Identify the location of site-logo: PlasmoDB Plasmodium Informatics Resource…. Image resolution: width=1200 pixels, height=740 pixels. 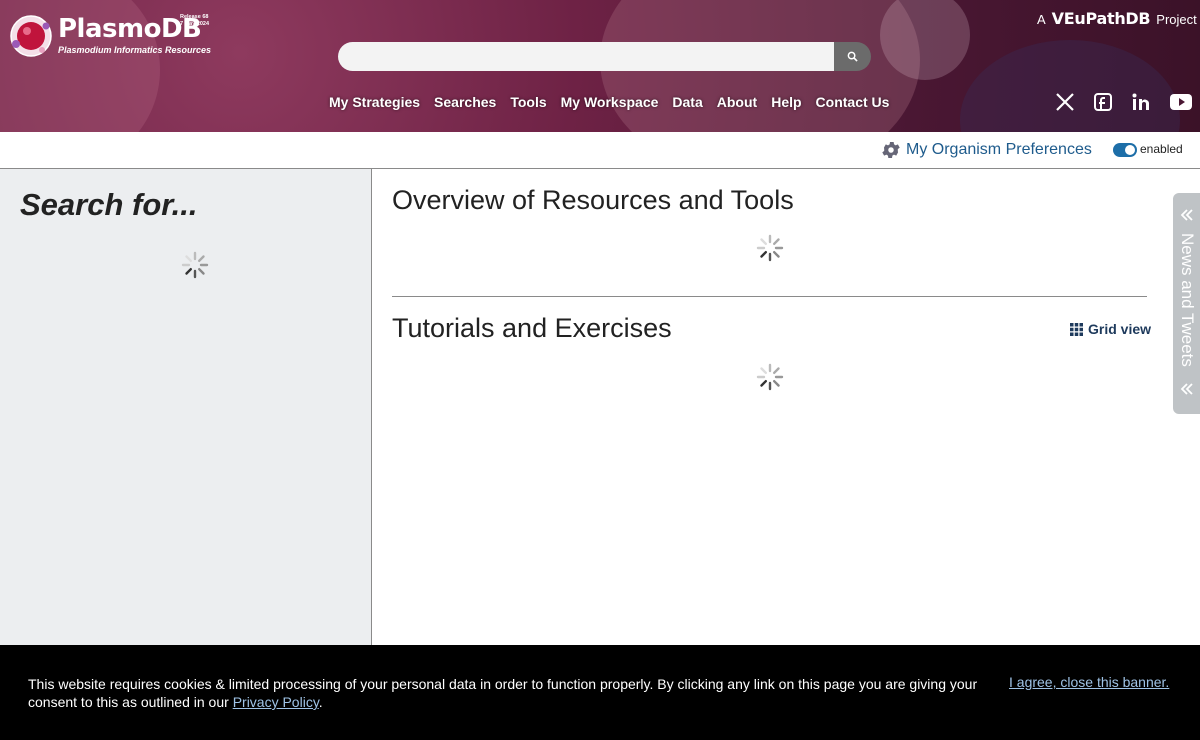
(118, 36).